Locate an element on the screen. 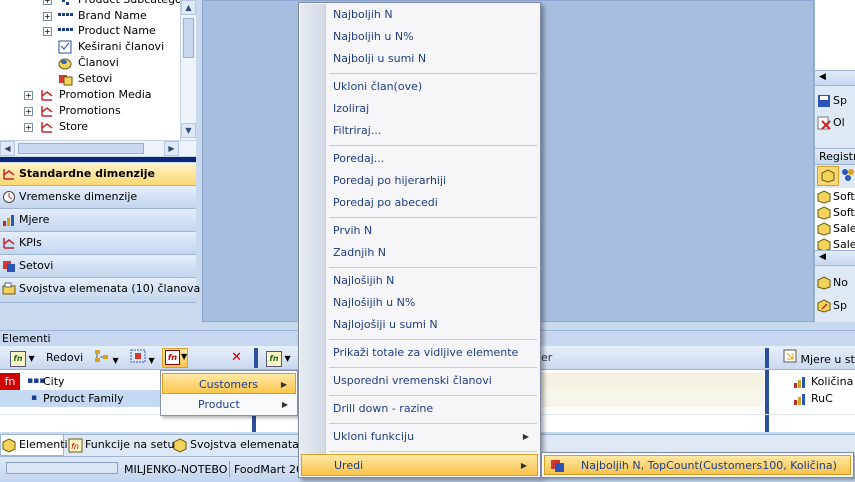 Image resolution: width=855 pixels, height=482 pixels. registry-item: Sale is located at coordinates (836, 228).